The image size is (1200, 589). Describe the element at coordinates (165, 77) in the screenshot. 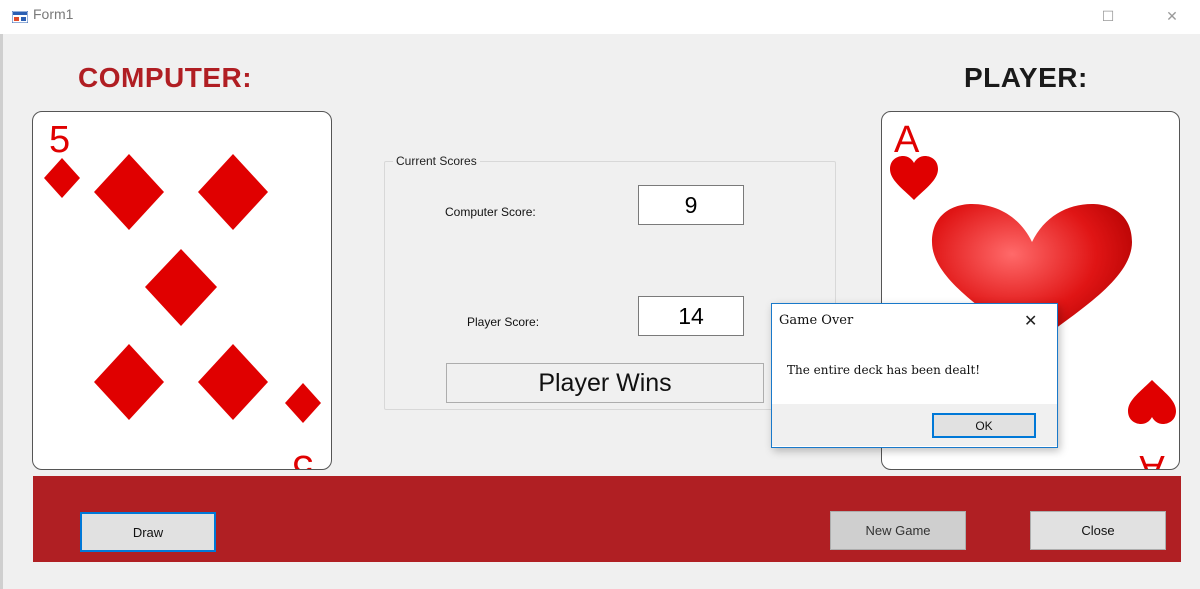

I see `computer-heading: COMPUTER:` at that location.